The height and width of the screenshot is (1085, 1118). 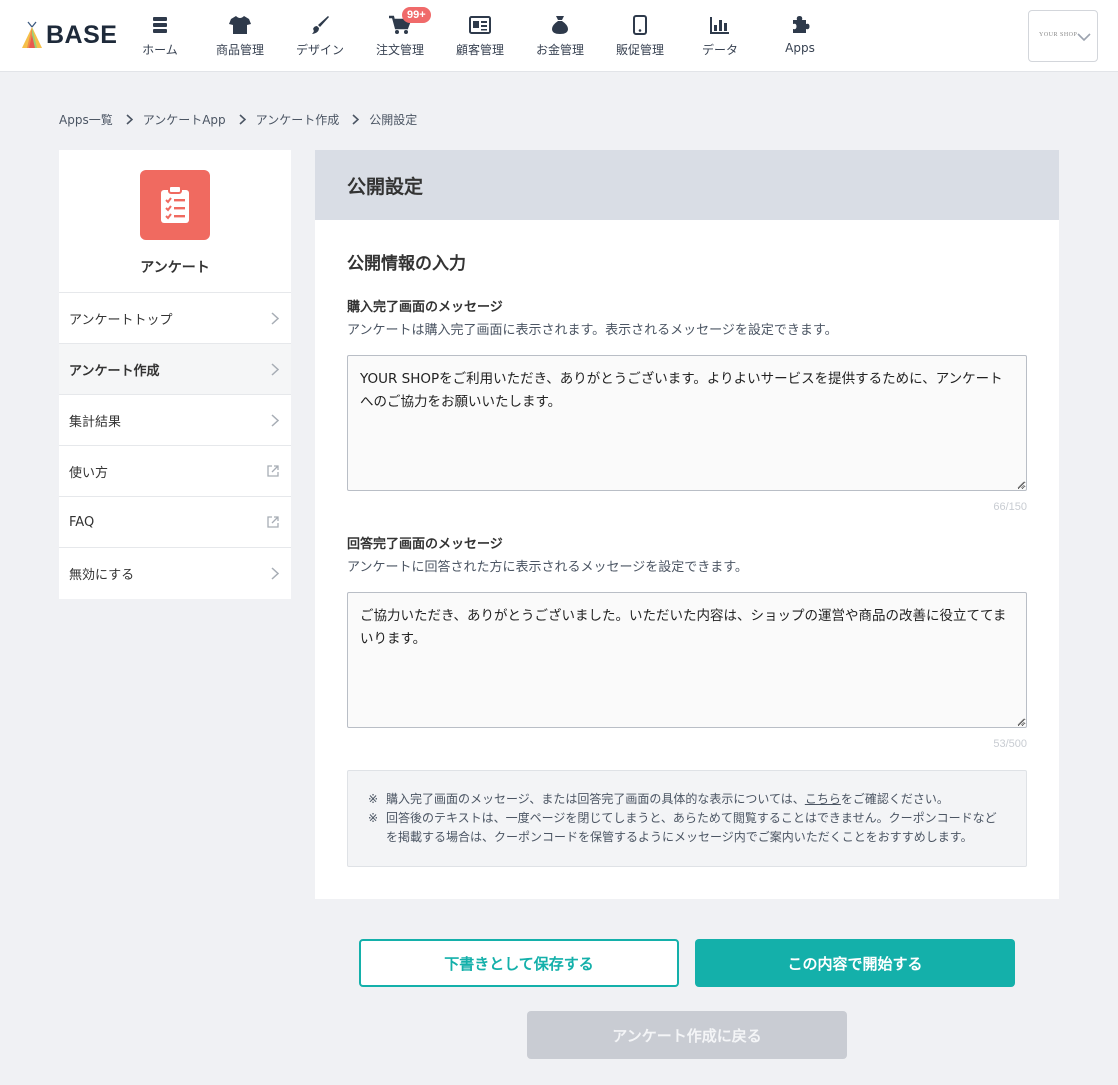 I want to click on sidebar-item-faq: FAQ, so click(x=175, y=522).